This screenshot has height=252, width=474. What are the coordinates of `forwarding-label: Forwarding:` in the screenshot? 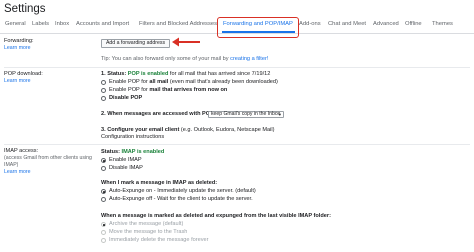 It's located at (19, 41).